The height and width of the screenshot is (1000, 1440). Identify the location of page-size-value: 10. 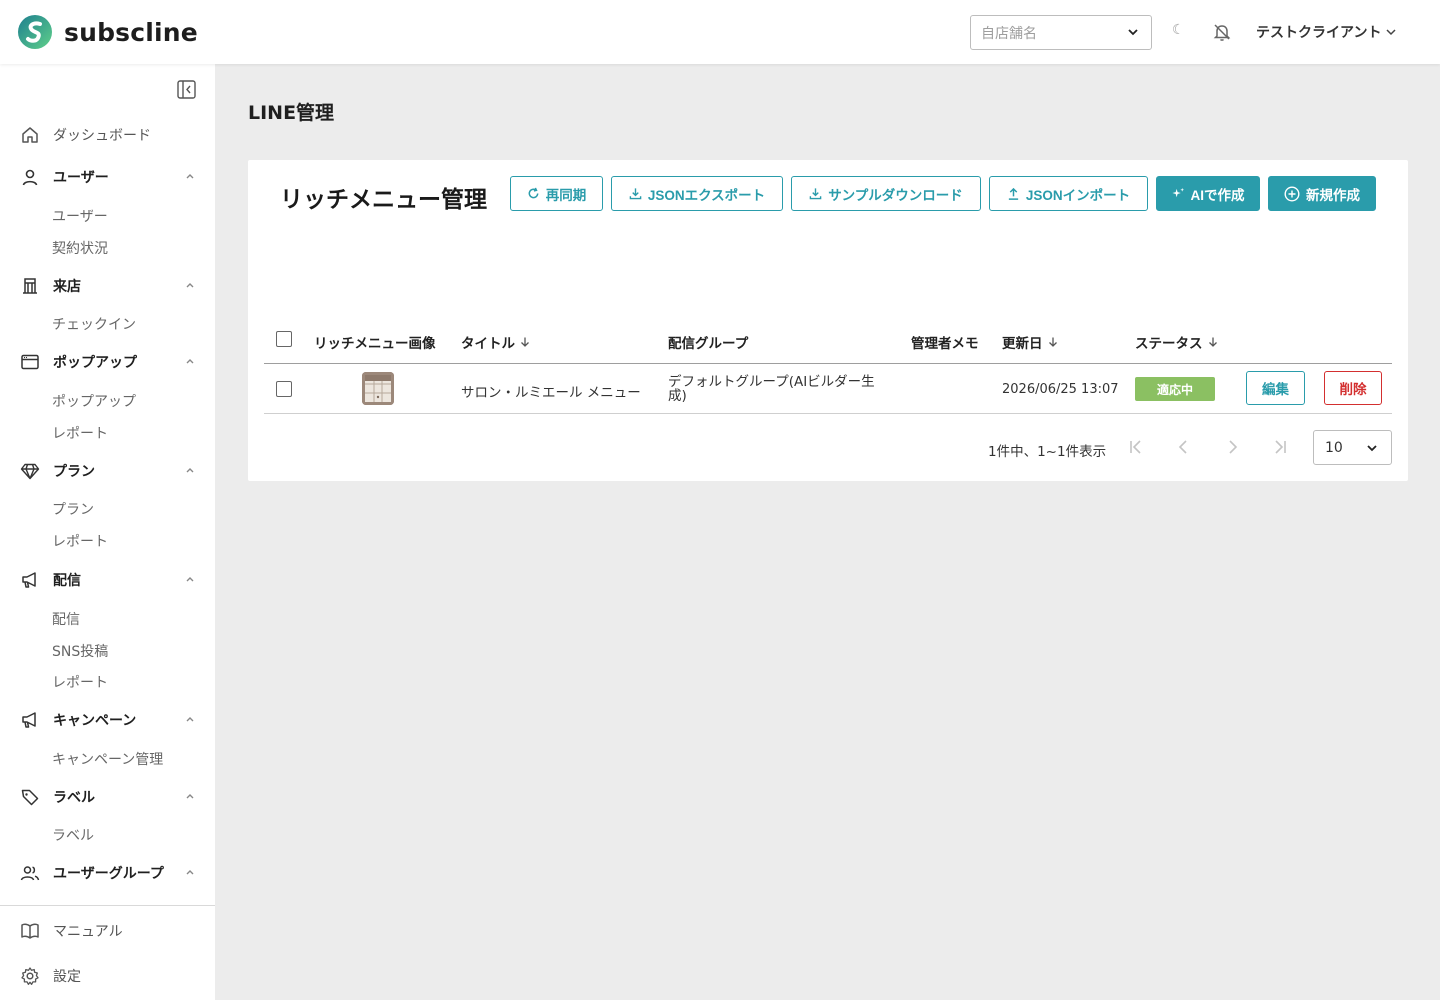
(1334, 447).